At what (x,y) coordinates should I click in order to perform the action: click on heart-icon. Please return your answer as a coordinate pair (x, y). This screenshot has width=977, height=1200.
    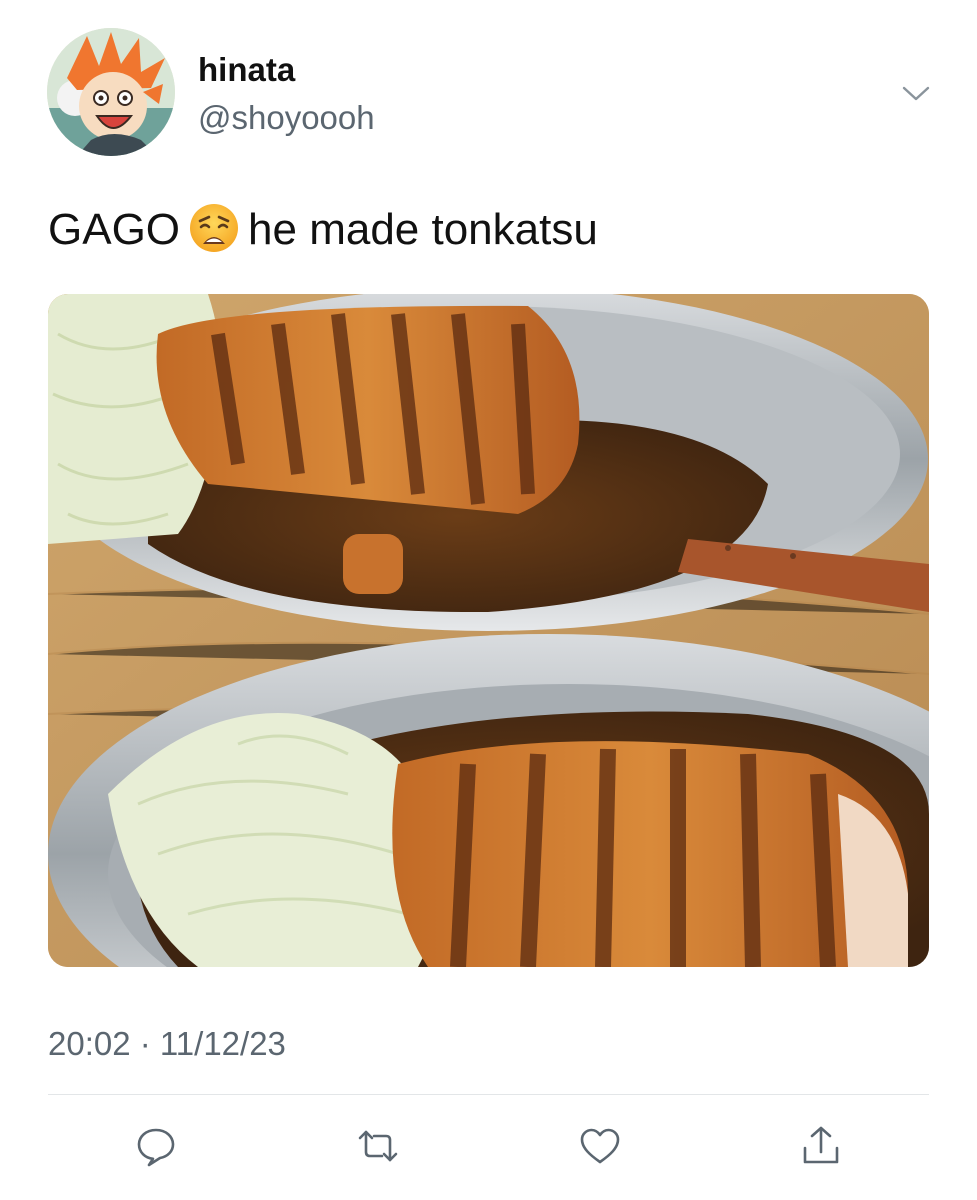
    Looking at the image, I should click on (600, 1146).